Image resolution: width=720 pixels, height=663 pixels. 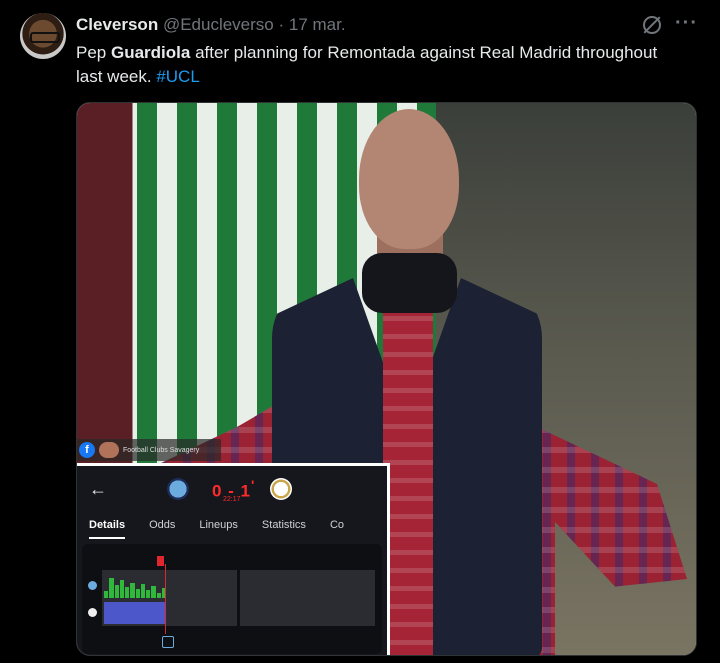 What do you see at coordinates (652, 25) in the screenshot?
I see `grok-icon` at bounding box center [652, 25].